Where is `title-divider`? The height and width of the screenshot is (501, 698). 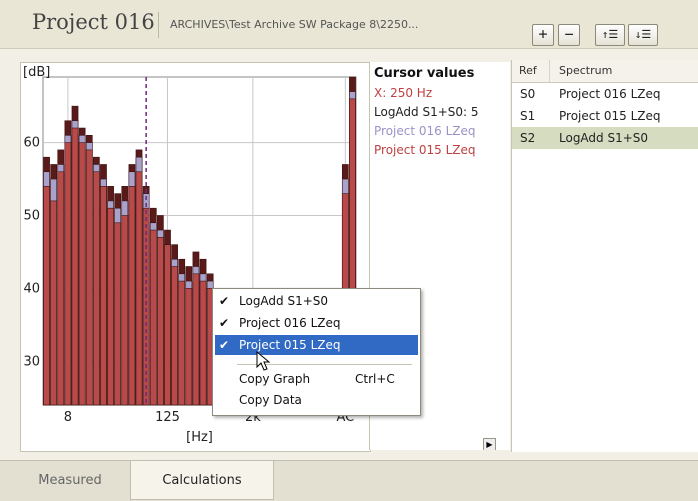
title-divider is located at coordinates (158, 25).